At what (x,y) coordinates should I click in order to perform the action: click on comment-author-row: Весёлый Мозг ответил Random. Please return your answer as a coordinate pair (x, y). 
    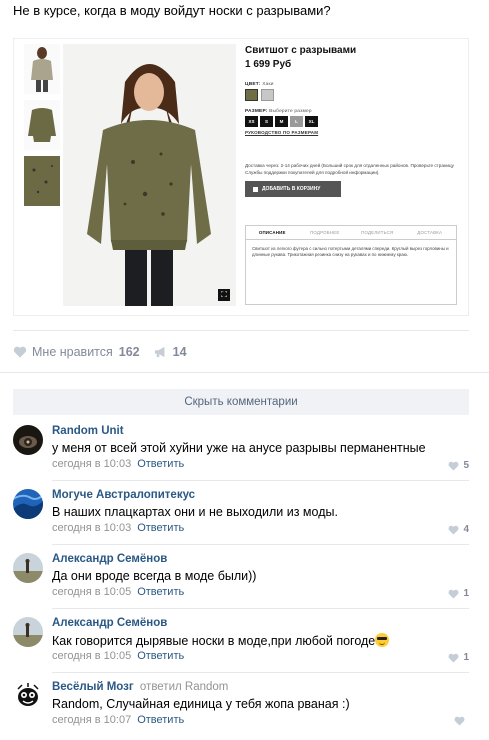
    Looking at the image, I should click on (140, 687).